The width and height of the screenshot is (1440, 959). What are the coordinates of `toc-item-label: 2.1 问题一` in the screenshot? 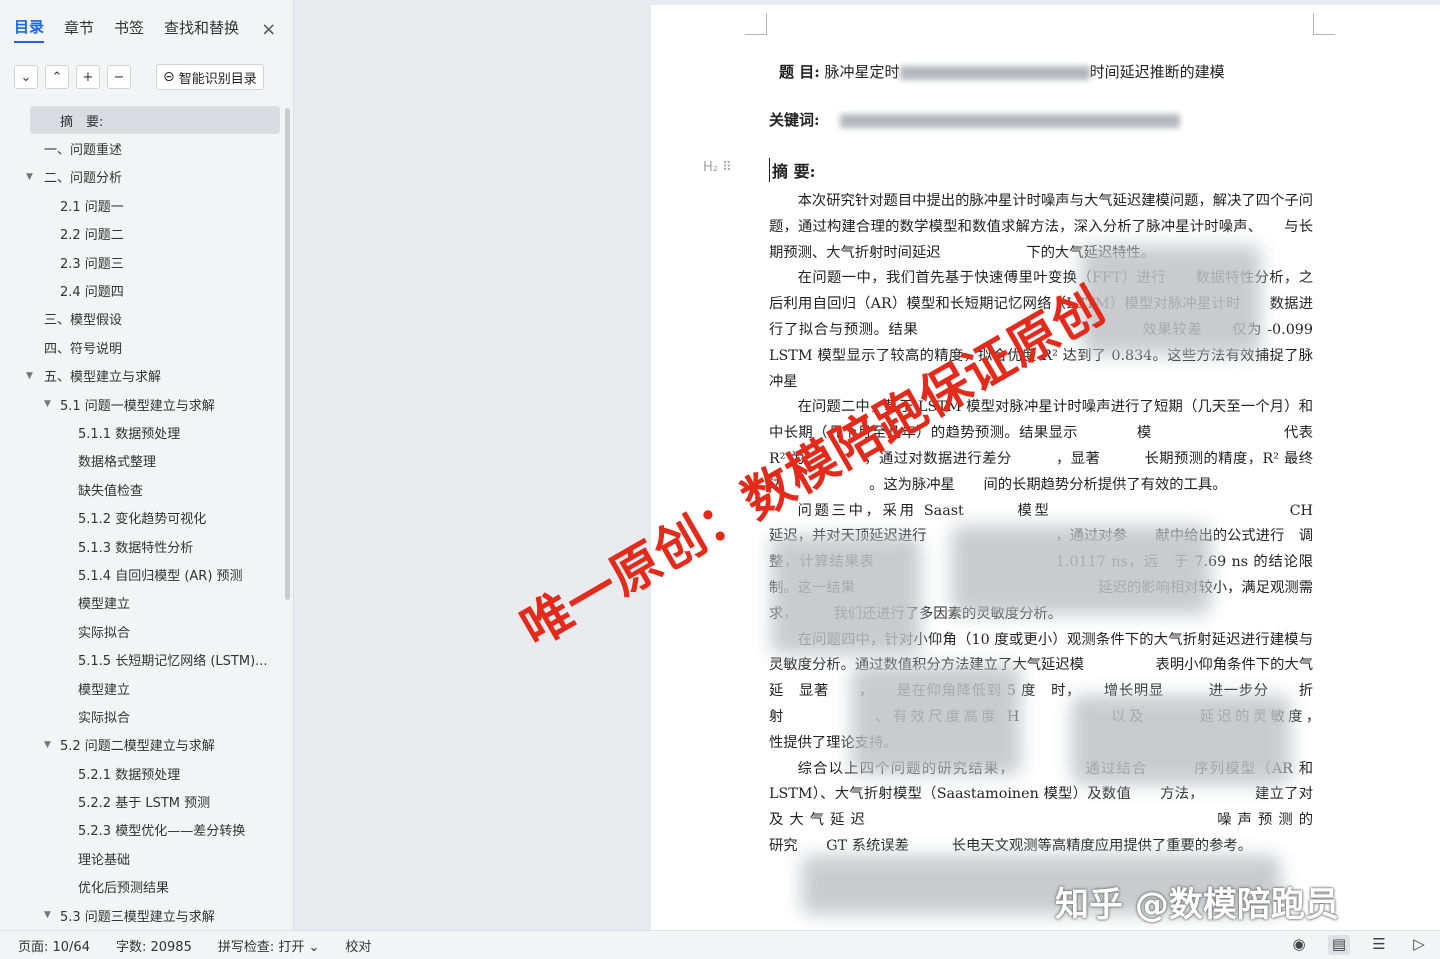 It's located at (92, 207).